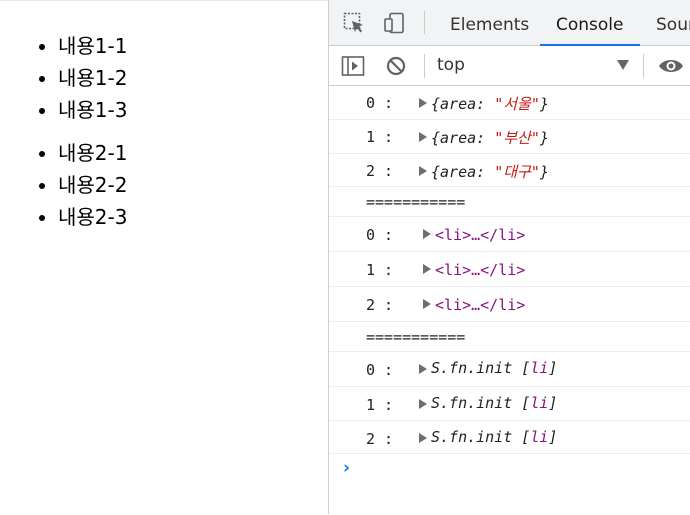  What do you see at coordinates (623, 65) in the screenshot?
I see `chevron-down-icon` at bounding box center [623, 65].